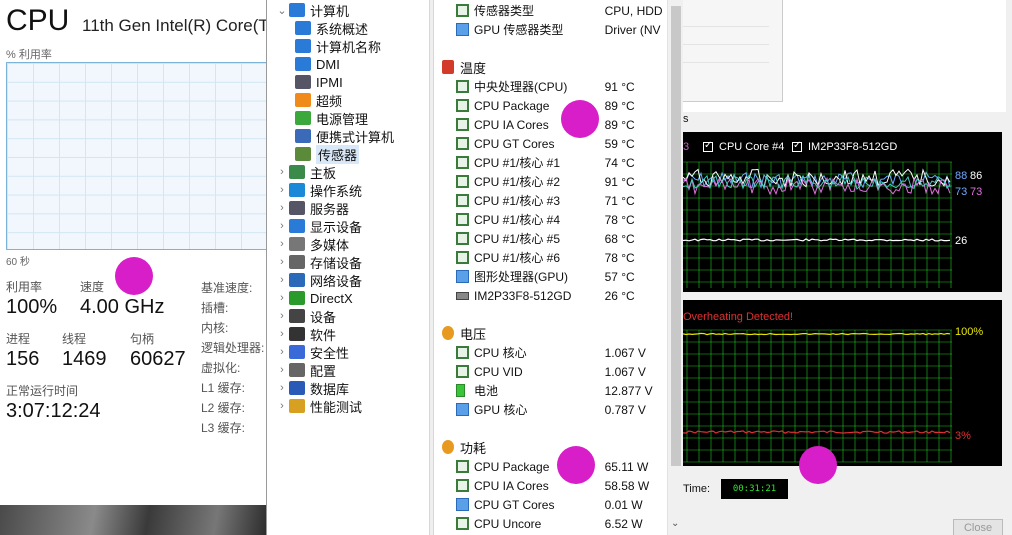 The image size is (1012, 535). Describe the element at coordinates (338, 46) in the screenshot. I see `tree-item: 计算机名称` at that location.